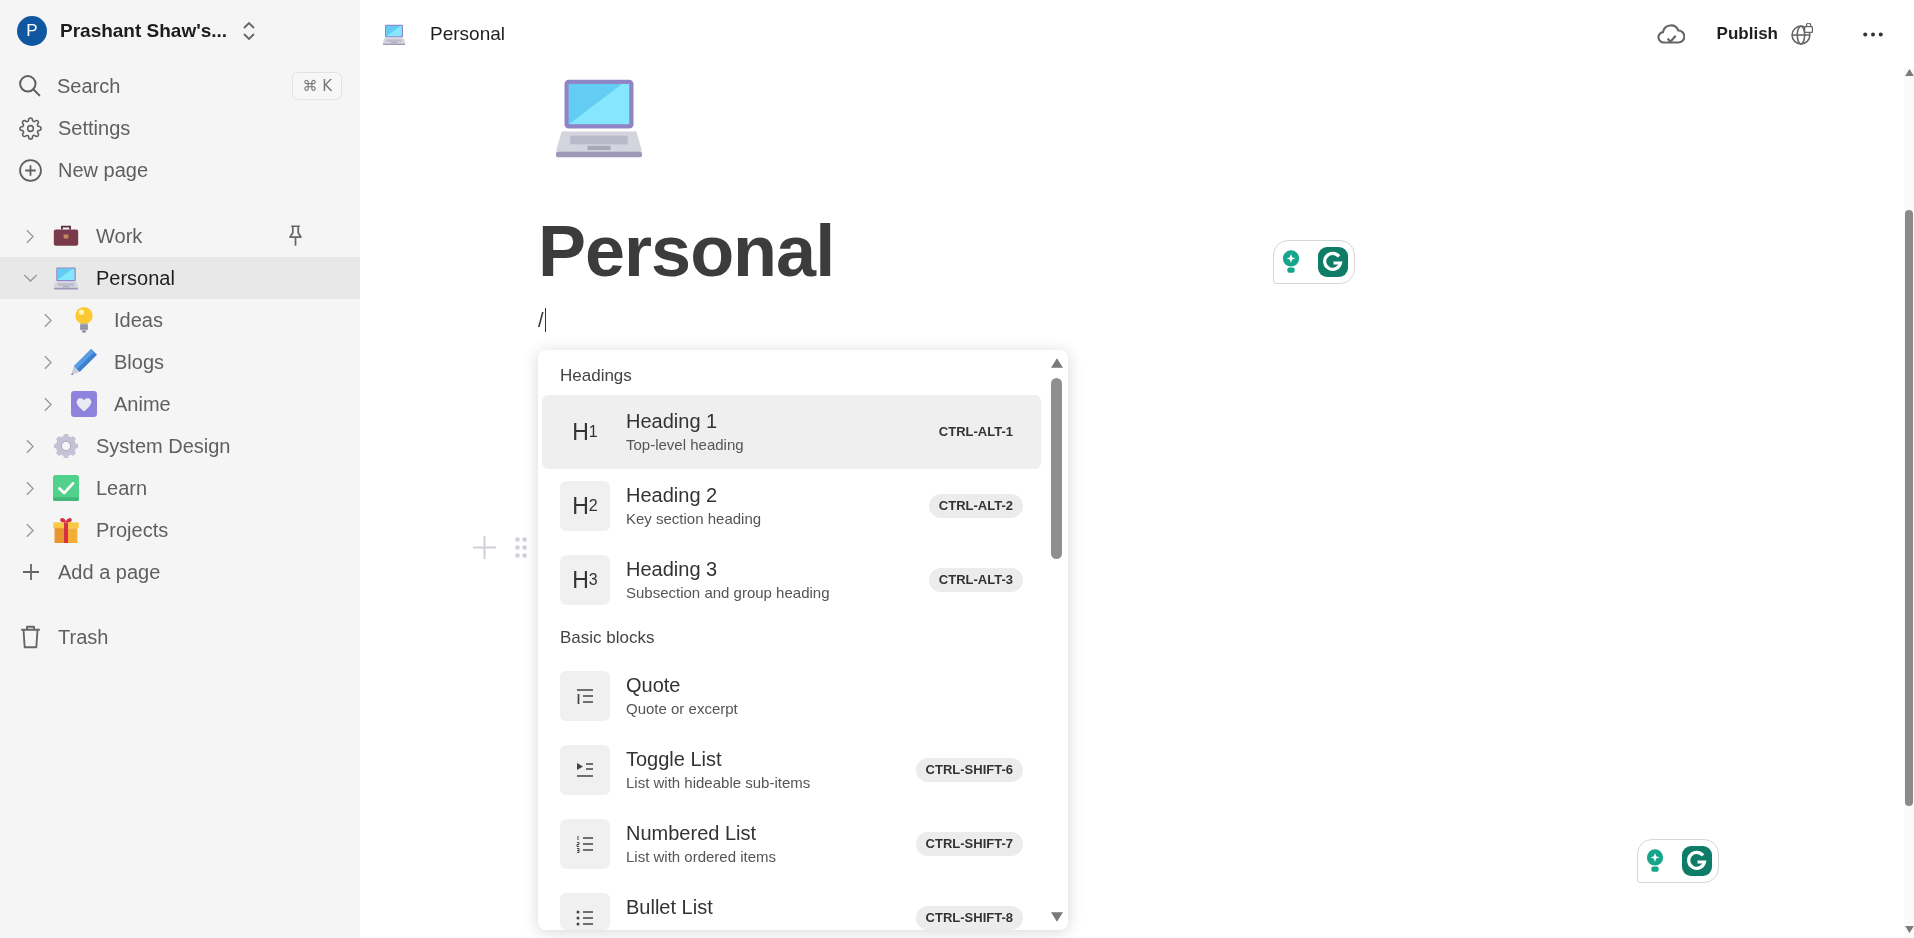  Describe the element at coordinates (975, 432) in the screenshot. I see `shortcut-label: CTRL-ALT-1` at that location.